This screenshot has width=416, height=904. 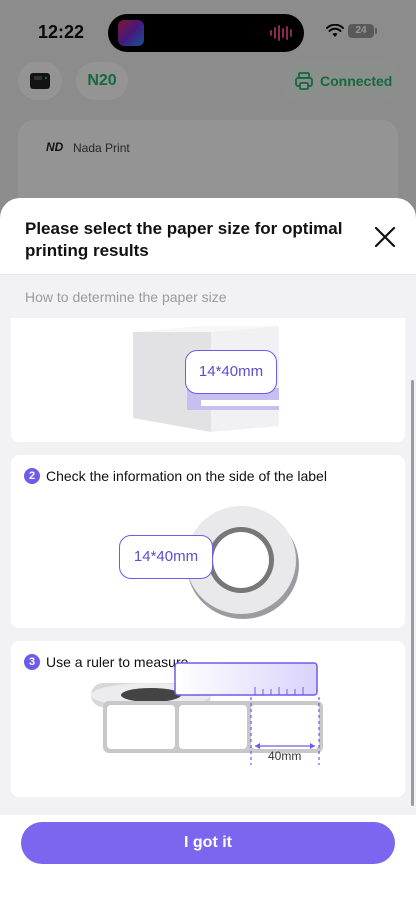 I want to click on ruler-measure-illustration, so click(x=207, y=713).